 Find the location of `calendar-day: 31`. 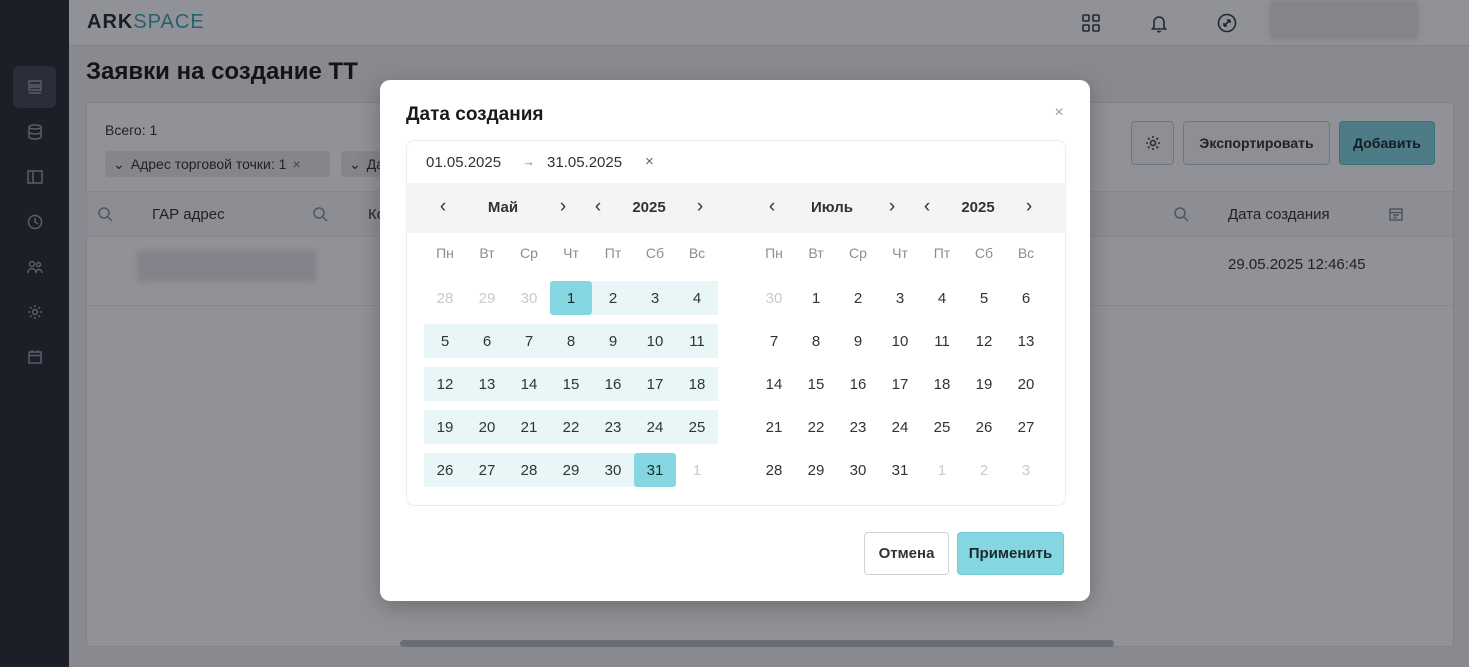

calendar-day: 31 is located at coordinates (900, 470).